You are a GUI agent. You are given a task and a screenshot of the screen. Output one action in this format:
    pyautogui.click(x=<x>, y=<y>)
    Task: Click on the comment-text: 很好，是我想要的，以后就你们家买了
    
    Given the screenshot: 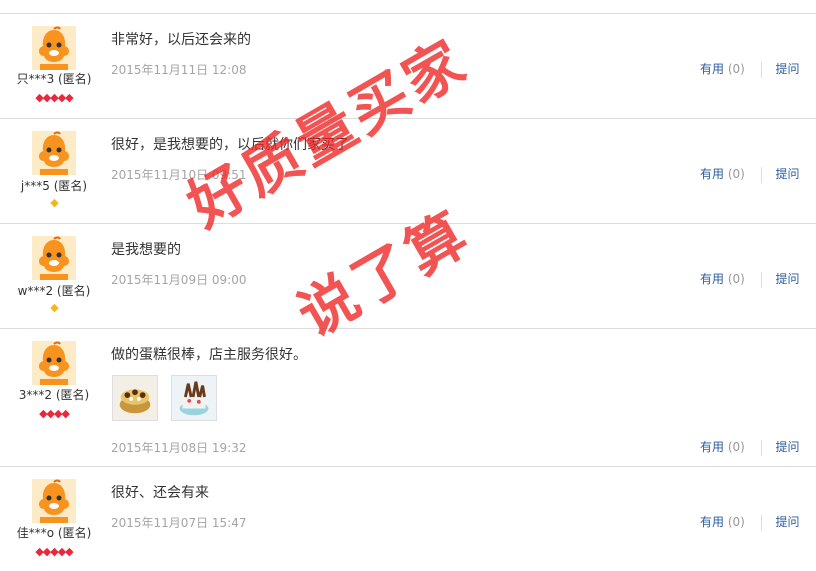 What is the action you would take?
    pyautogui.click(x=230, y=145)
    